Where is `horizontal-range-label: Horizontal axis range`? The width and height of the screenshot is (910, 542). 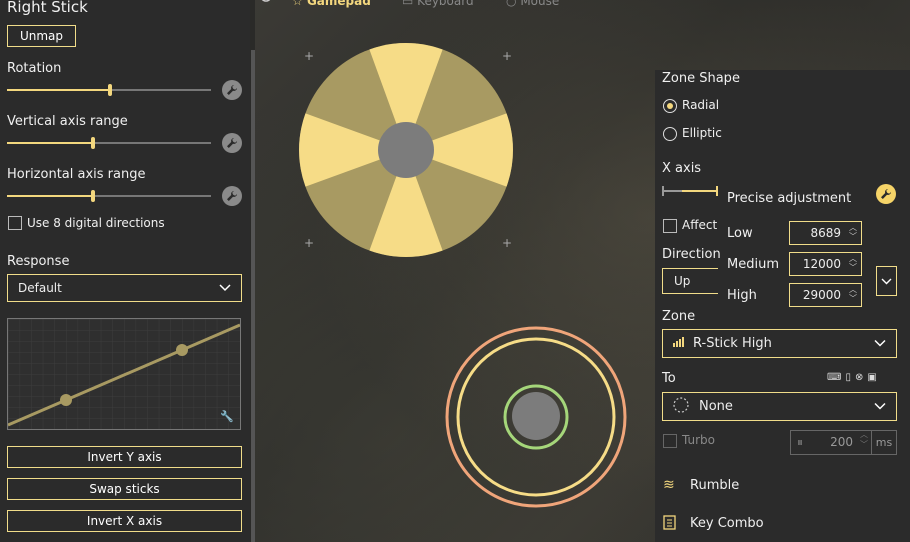 horizontal-range-label: Horizontal axis range is located at coordinates (76, 174).